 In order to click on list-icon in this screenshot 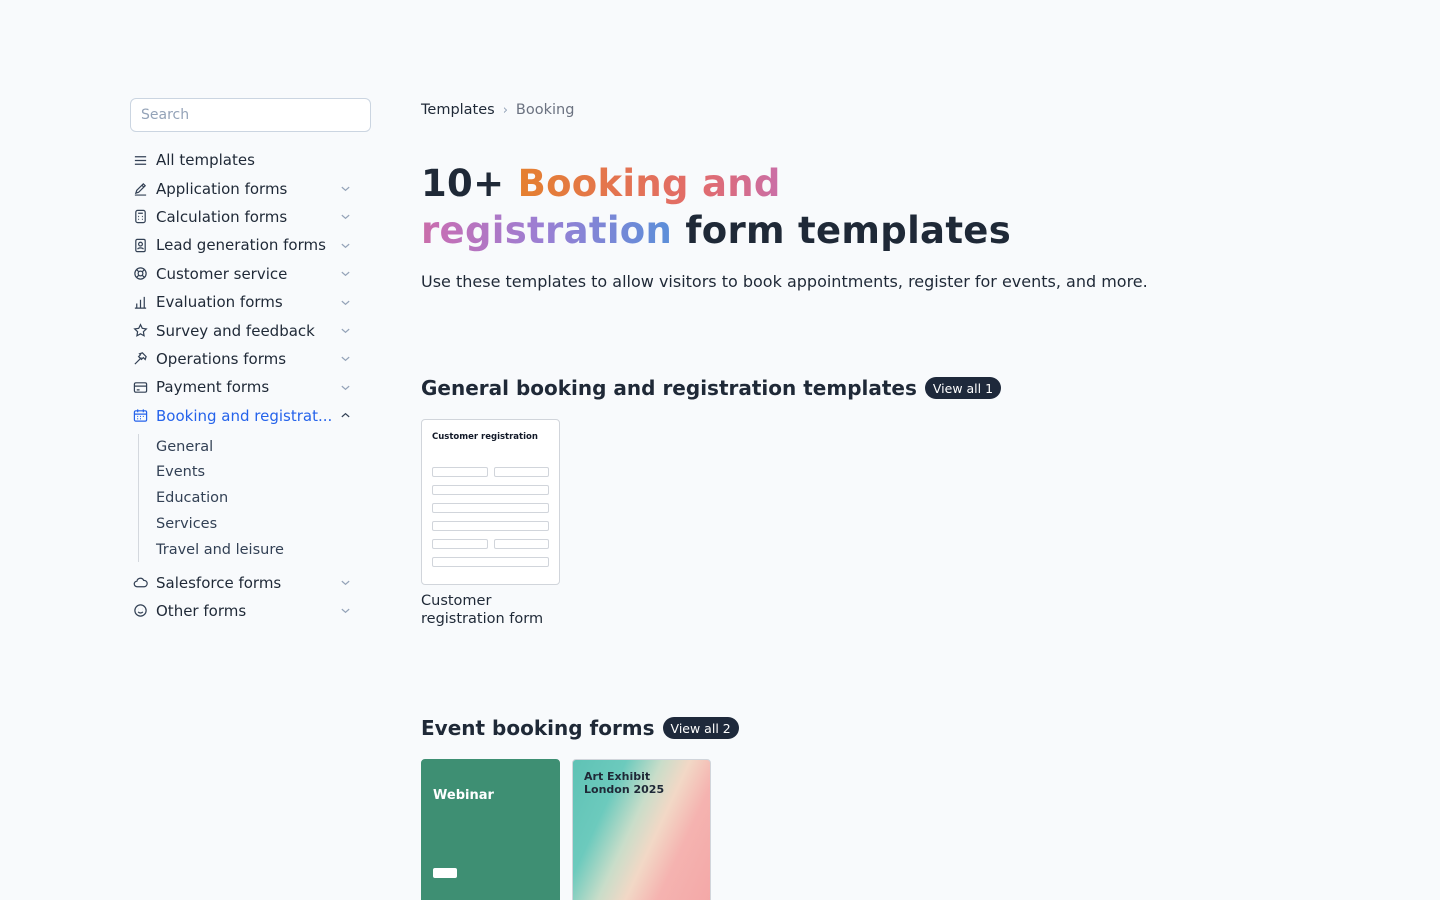, I will do `click(140, 160)`.